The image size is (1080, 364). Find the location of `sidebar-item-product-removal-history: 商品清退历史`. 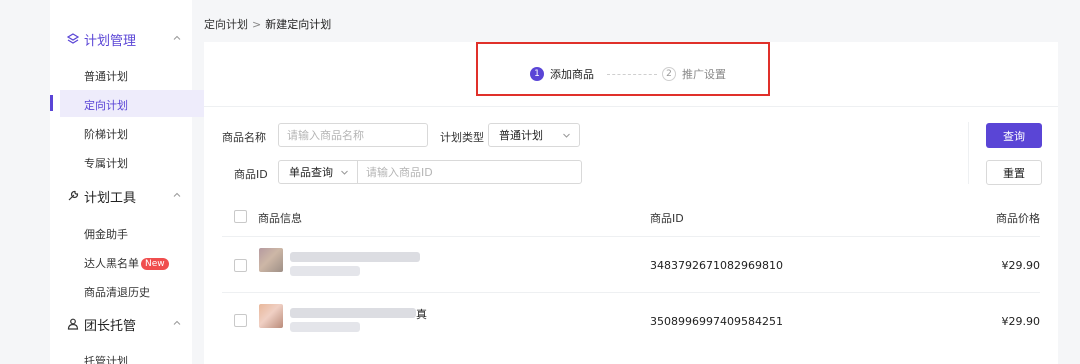

sidebar-item-product-removal-history: 商品清退历史 is located at coordinates (117, 292).